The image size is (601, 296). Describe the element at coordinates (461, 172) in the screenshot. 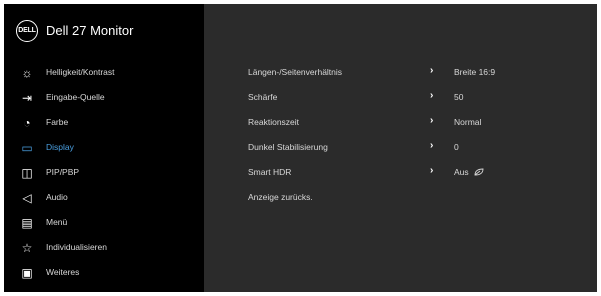

I see `setting-value-text: Aus` at that location.